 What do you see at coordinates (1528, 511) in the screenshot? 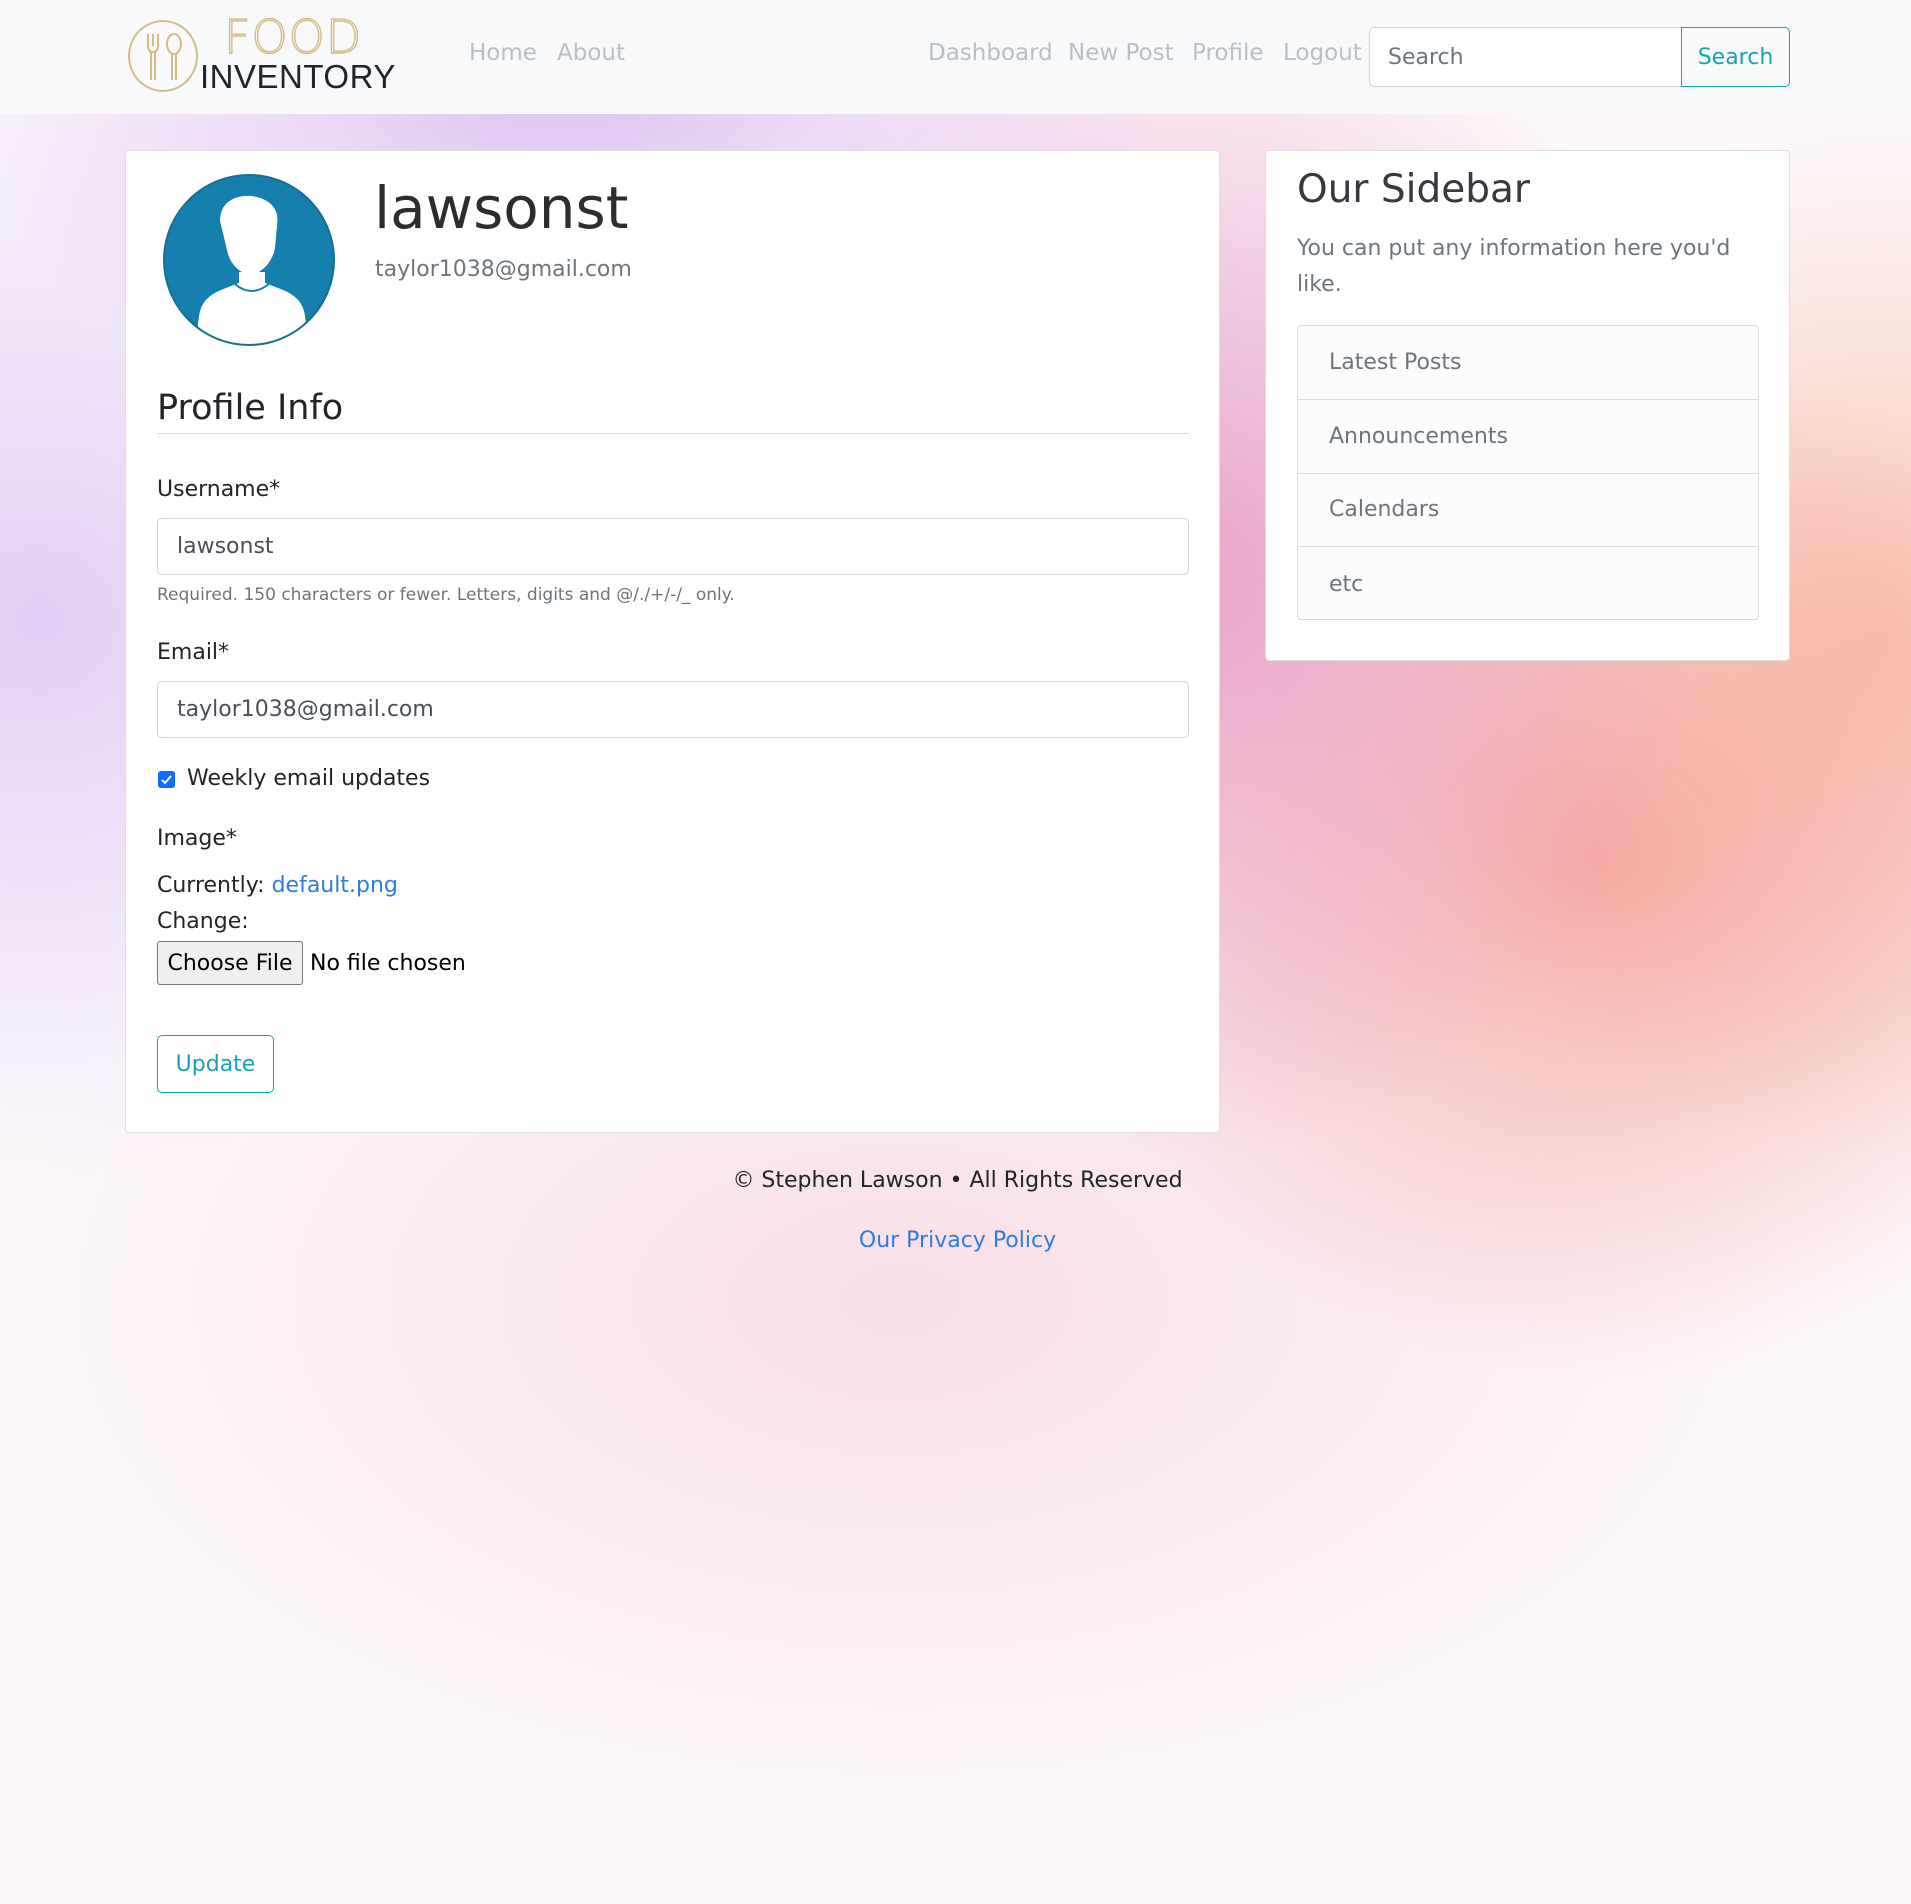
I see `sidebar-item-calendars: Calendars` at bounding box center [1528, 511].